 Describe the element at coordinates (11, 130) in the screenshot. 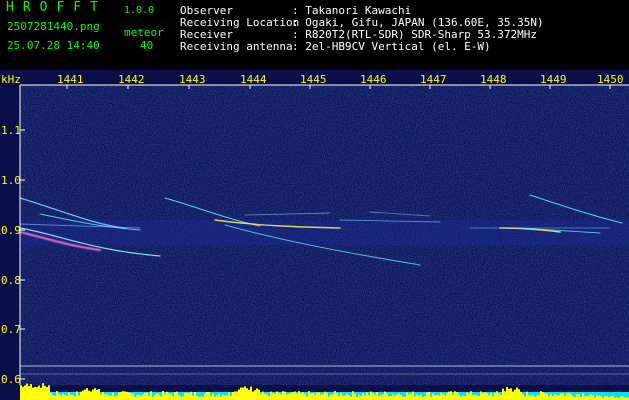

I see `y-tick-label: 1.1` at that location.